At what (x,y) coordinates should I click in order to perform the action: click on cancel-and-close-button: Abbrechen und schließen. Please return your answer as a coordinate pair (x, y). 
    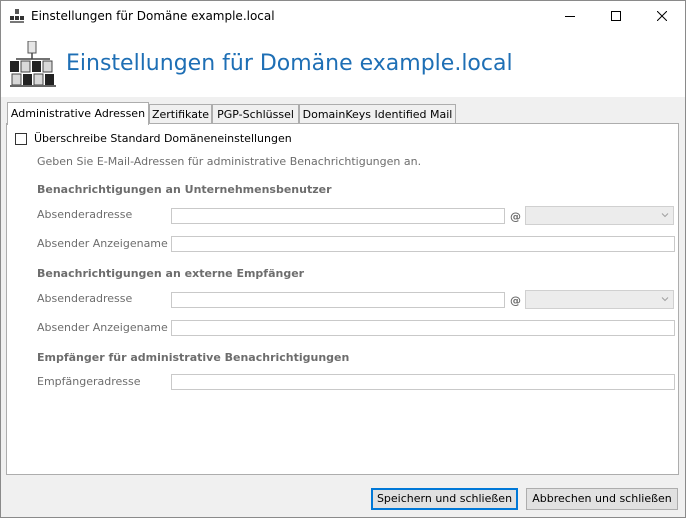
    Looking at the image, I should click on (602, 499).